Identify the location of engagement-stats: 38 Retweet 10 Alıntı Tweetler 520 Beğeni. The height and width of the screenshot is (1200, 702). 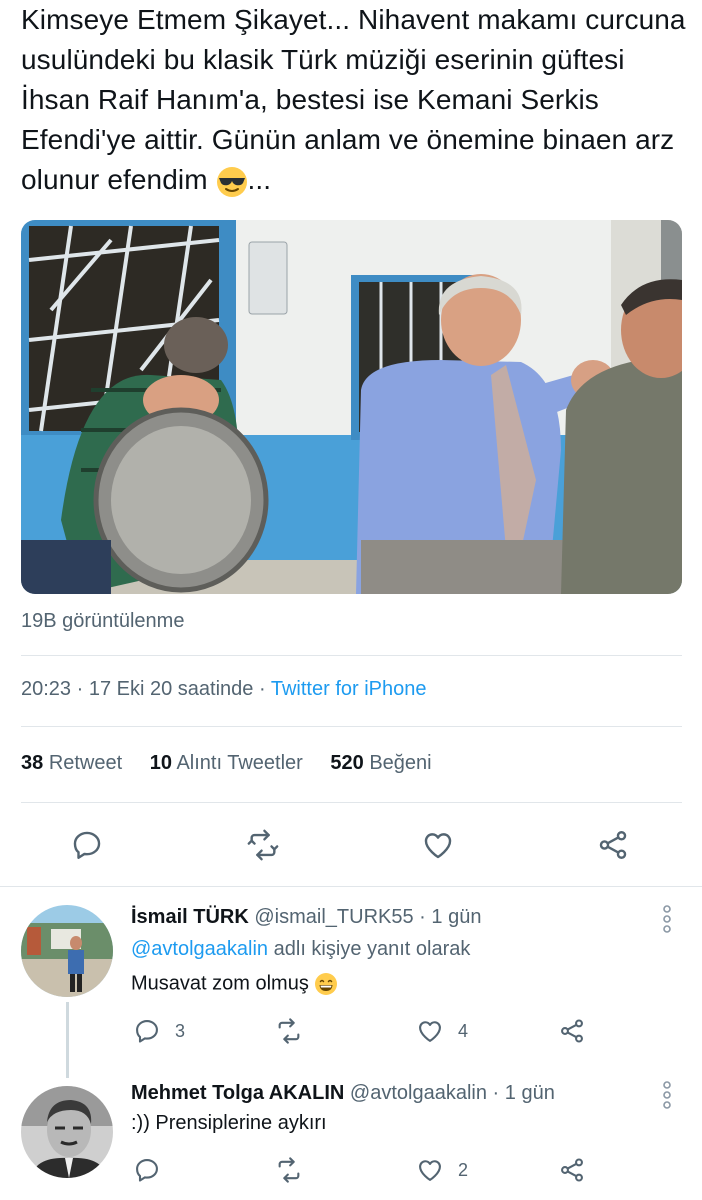
(237, 763).